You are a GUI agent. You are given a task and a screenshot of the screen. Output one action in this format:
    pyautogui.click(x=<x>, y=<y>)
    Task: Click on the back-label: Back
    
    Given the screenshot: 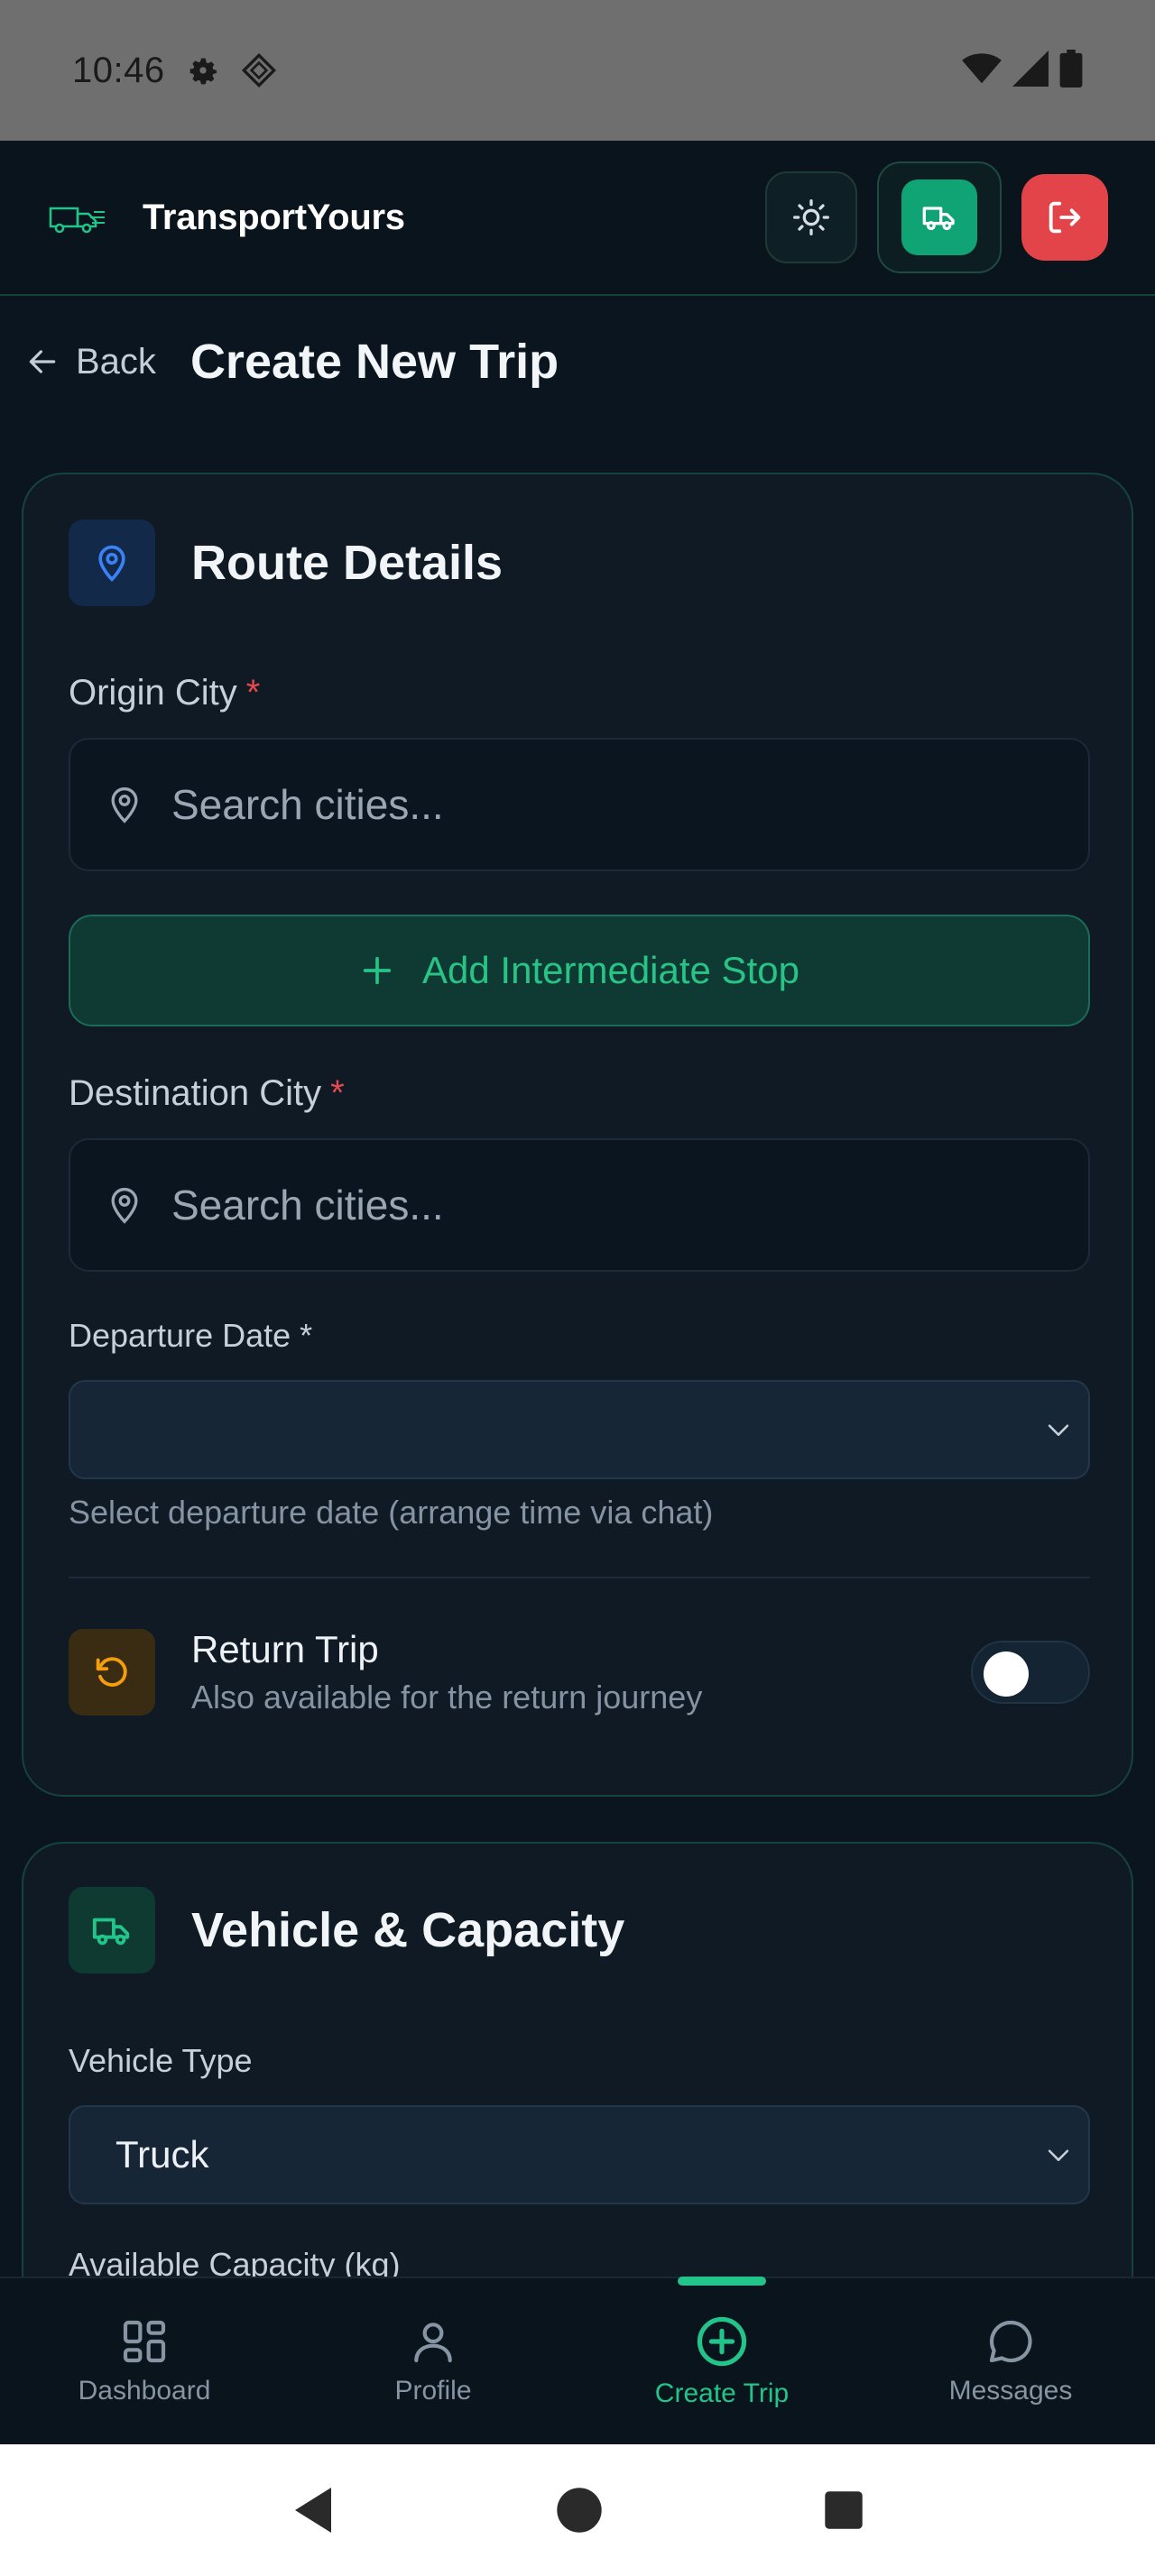 What is the action you would take?
    pyautogui.click(x=116, y=361)
    